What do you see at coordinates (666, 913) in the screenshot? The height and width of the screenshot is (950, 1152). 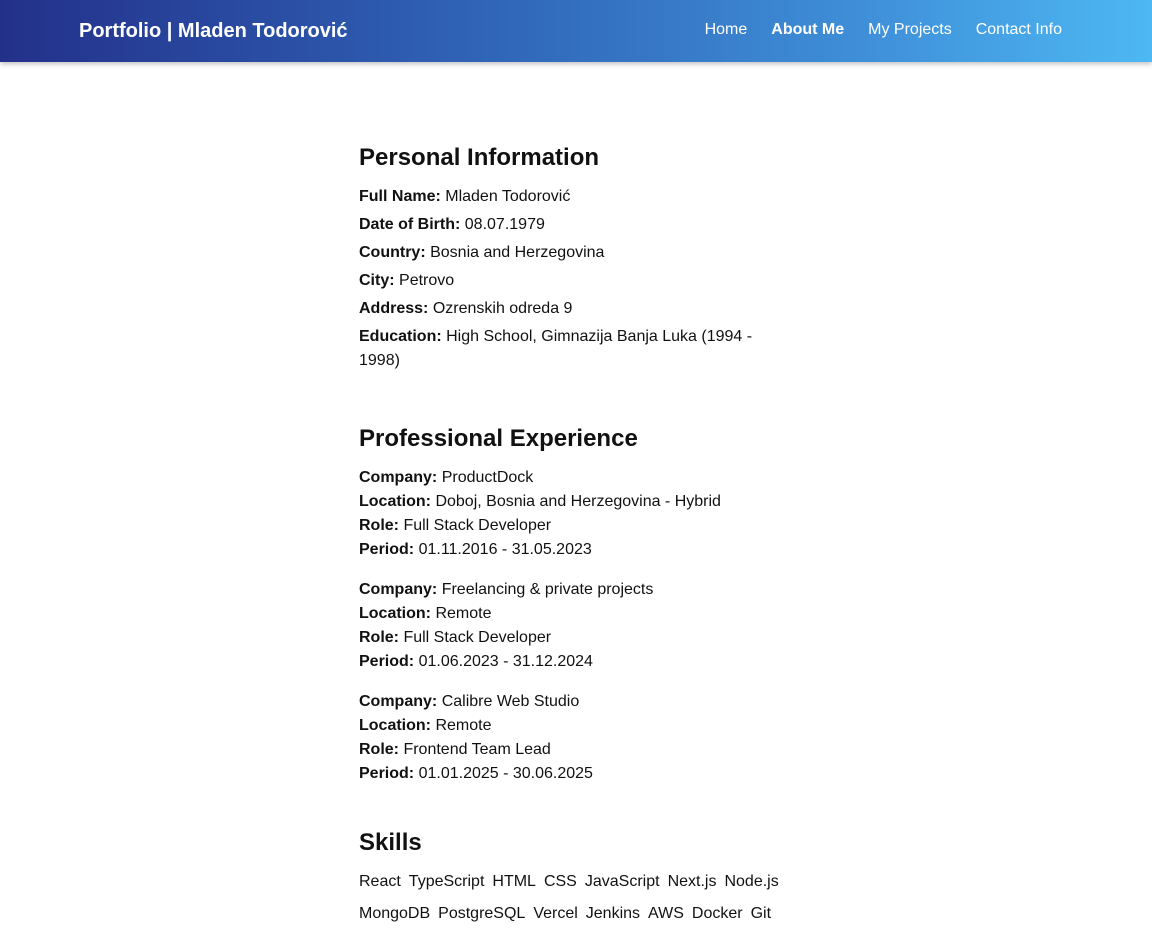 I see `skill-item: AWS` at bounding box center [666, 913].